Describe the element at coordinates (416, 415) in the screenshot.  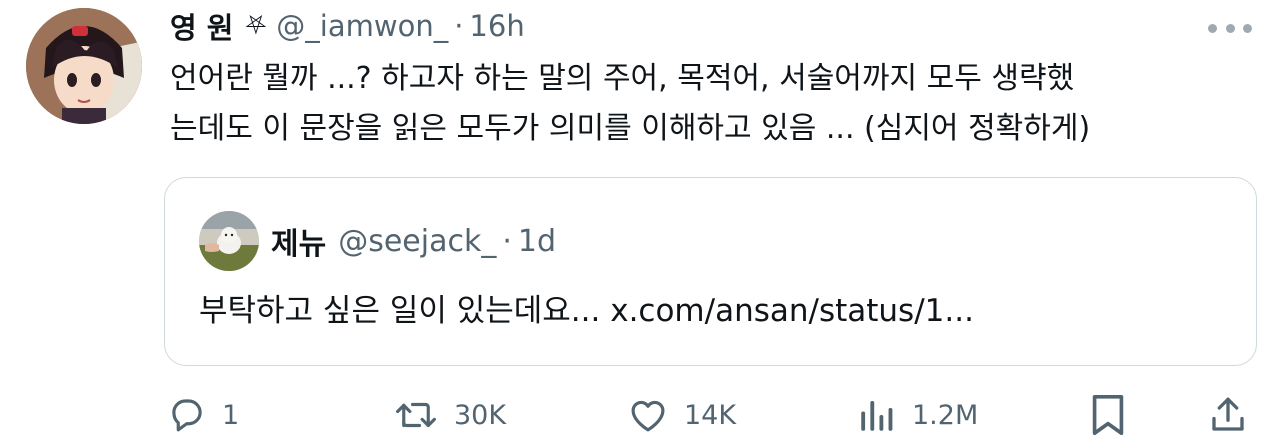
I see `retweet-icon` at that location.